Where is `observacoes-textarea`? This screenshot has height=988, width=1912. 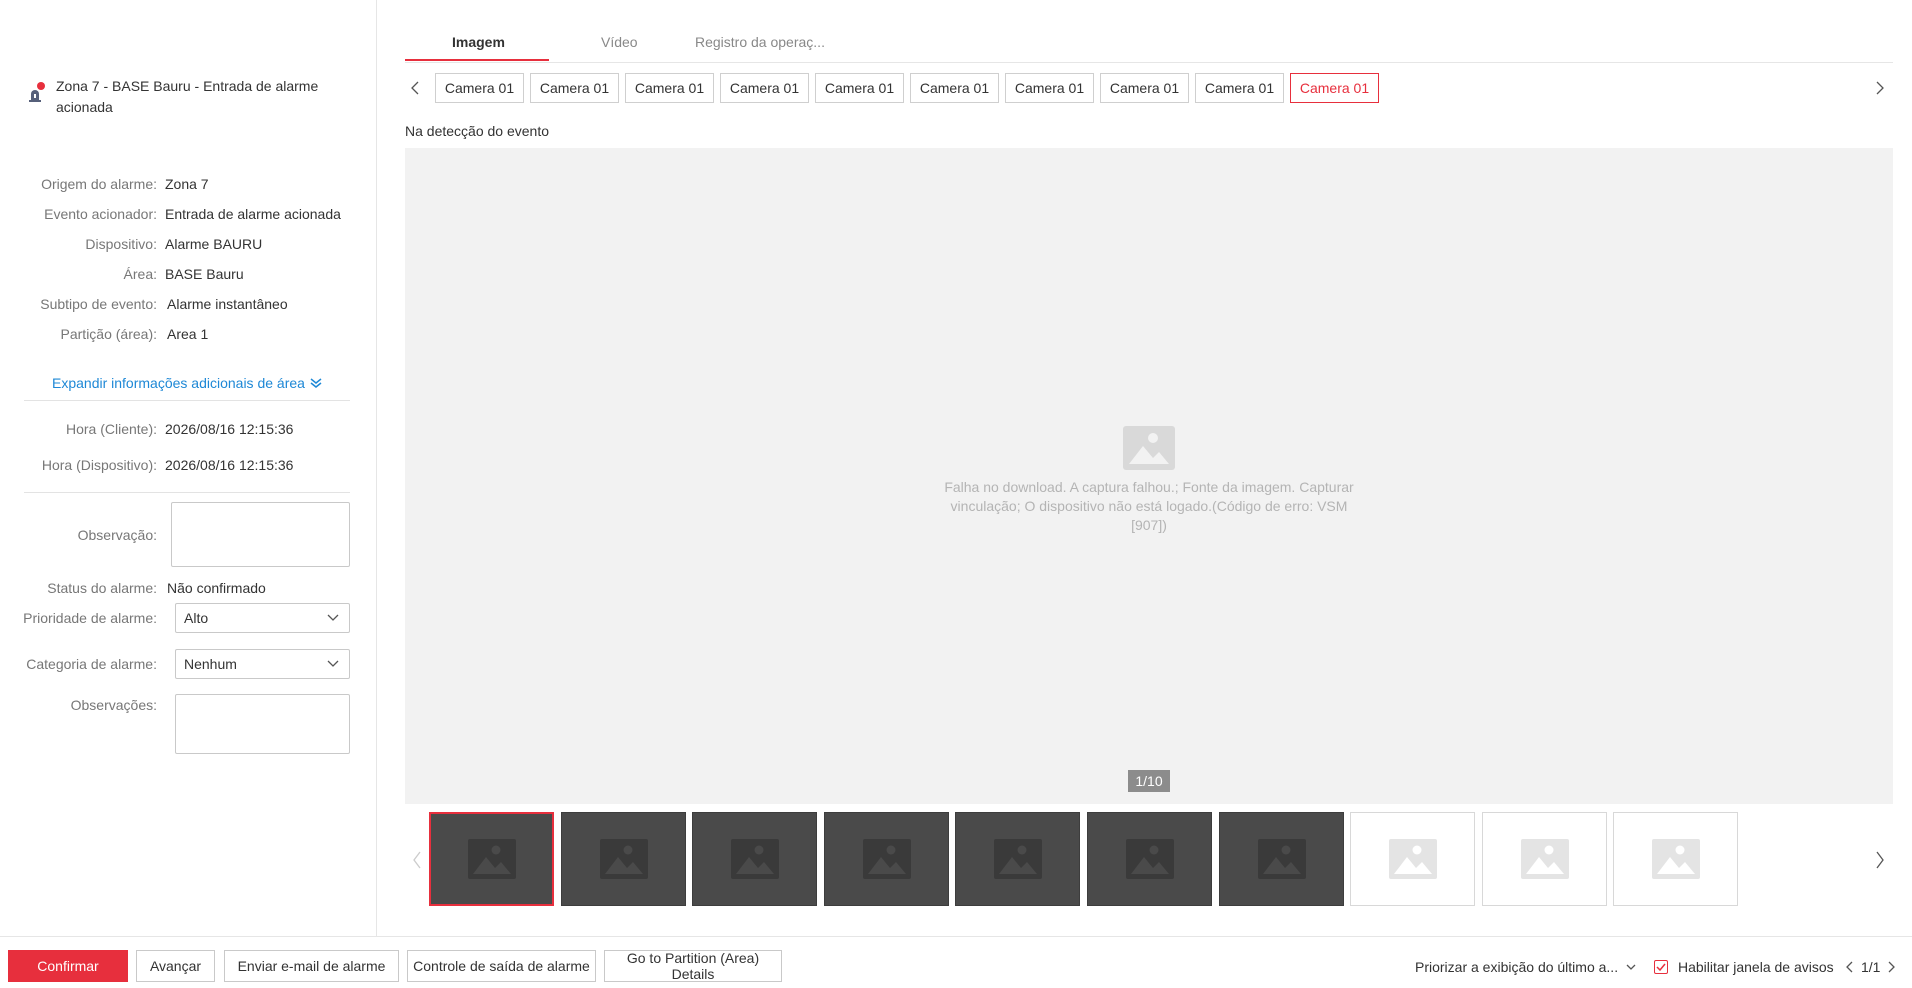 observacoes-textarea is located at coordinates (262, 724).